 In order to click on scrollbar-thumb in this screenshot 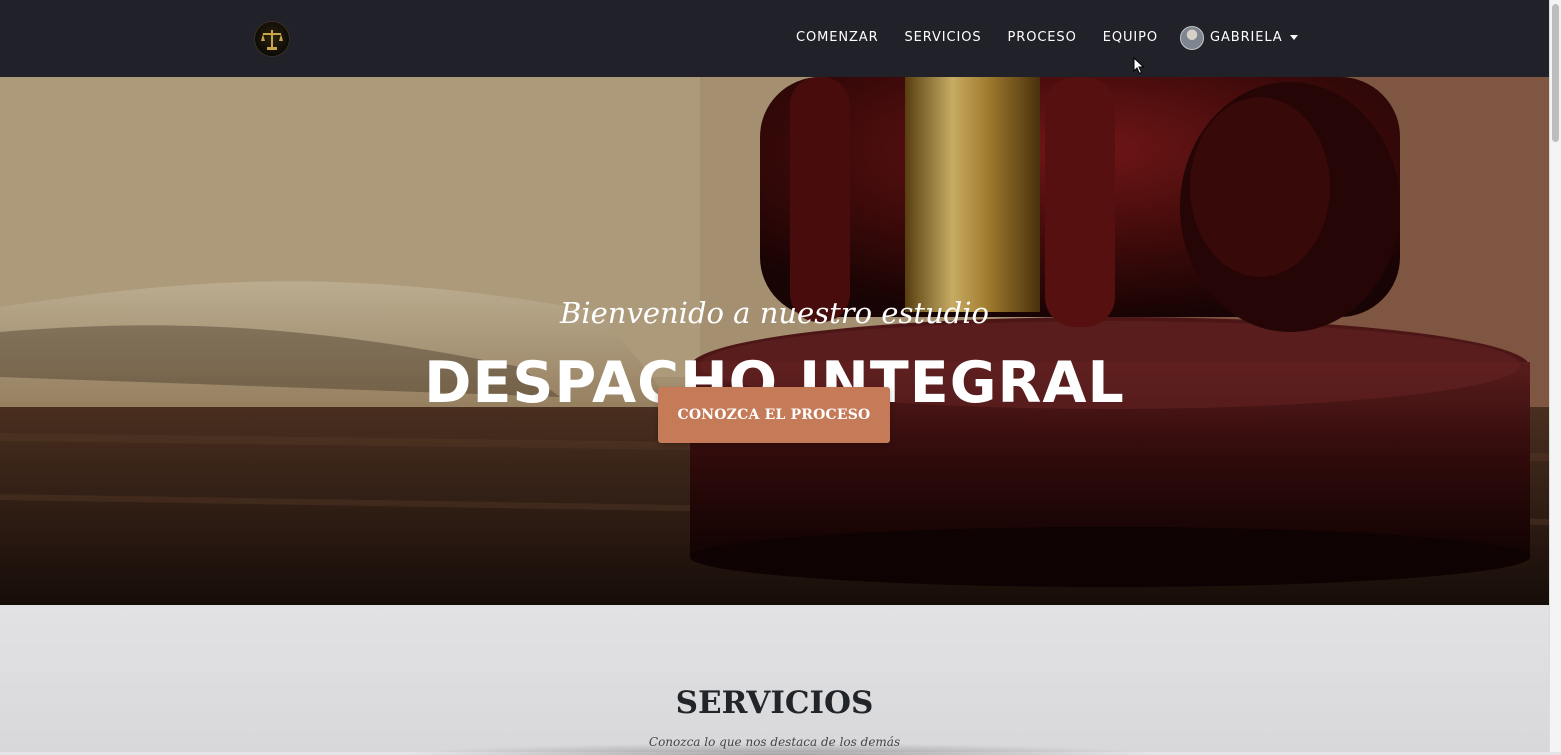, I will do `click(1555, 73)`.